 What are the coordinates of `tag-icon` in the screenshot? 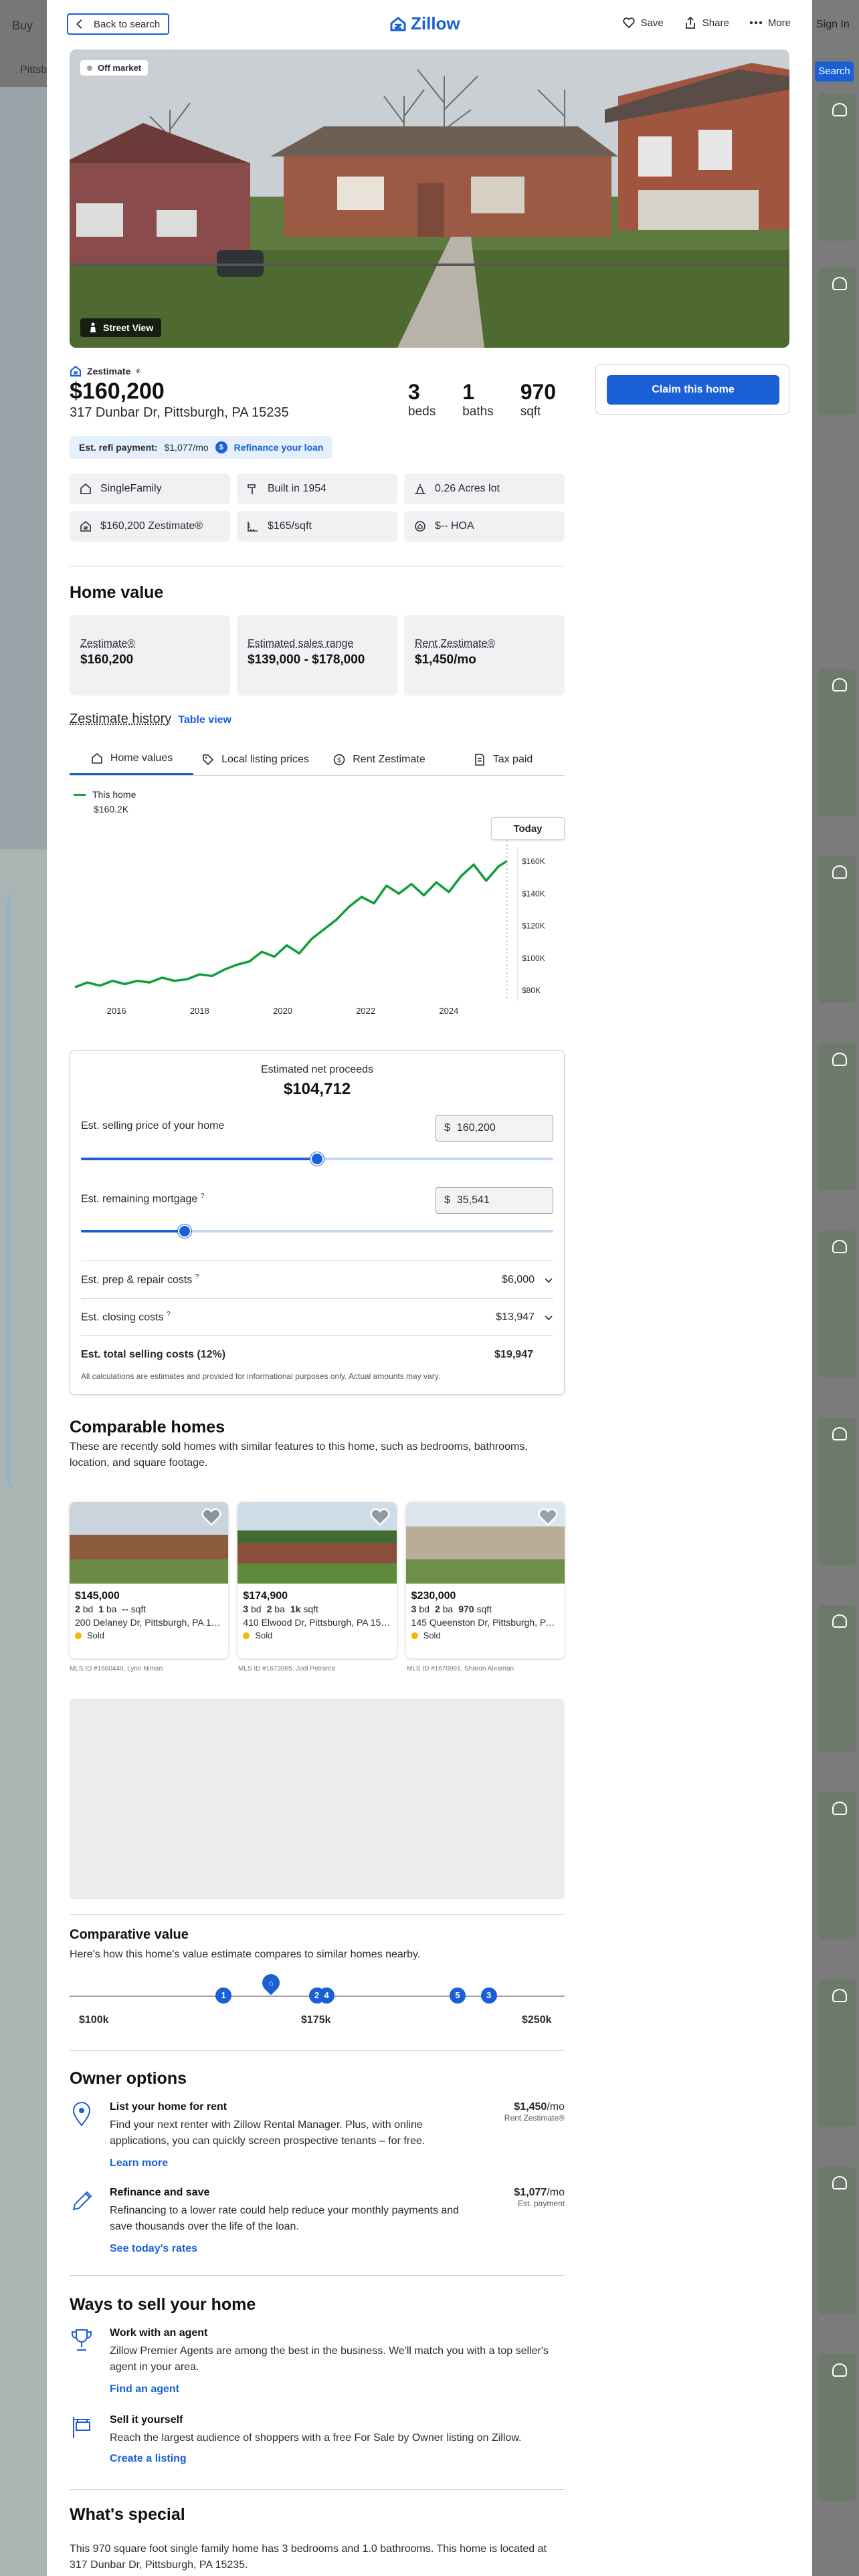 It's located at (209, 760).